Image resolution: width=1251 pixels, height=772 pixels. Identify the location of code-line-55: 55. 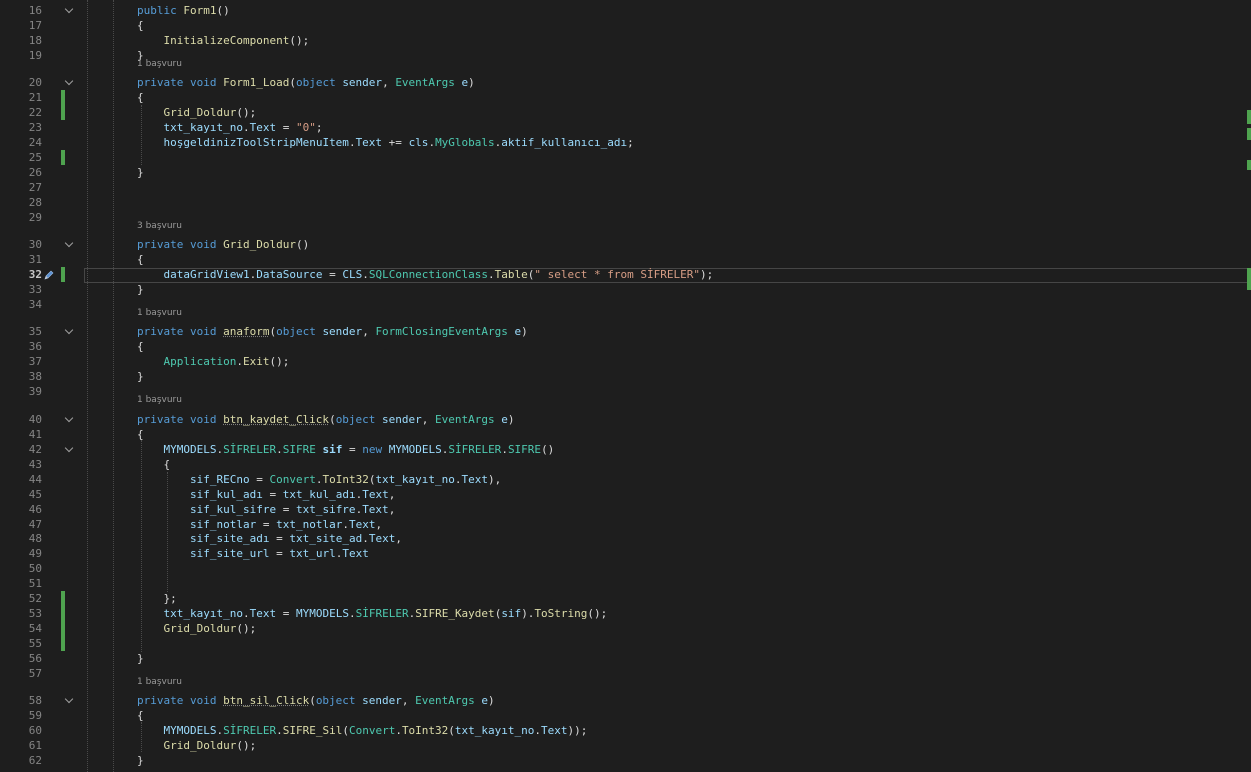
(622, 643).